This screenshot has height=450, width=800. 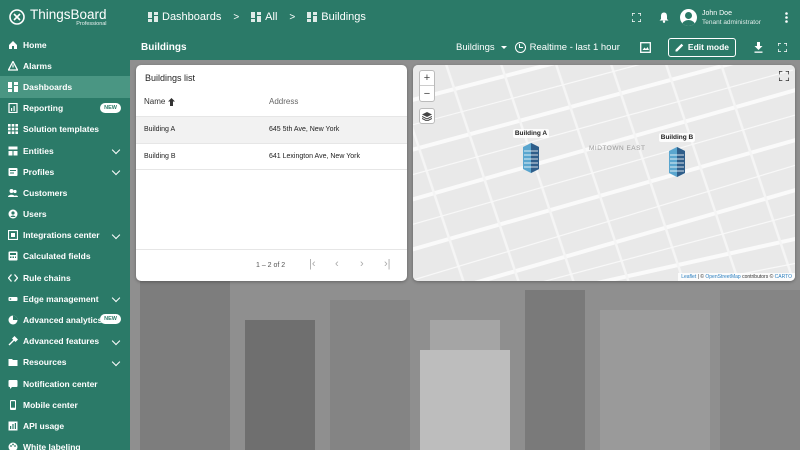 I want to click on sidebar-item-mobile-center: Mobile center, so click(x=65, y=404).